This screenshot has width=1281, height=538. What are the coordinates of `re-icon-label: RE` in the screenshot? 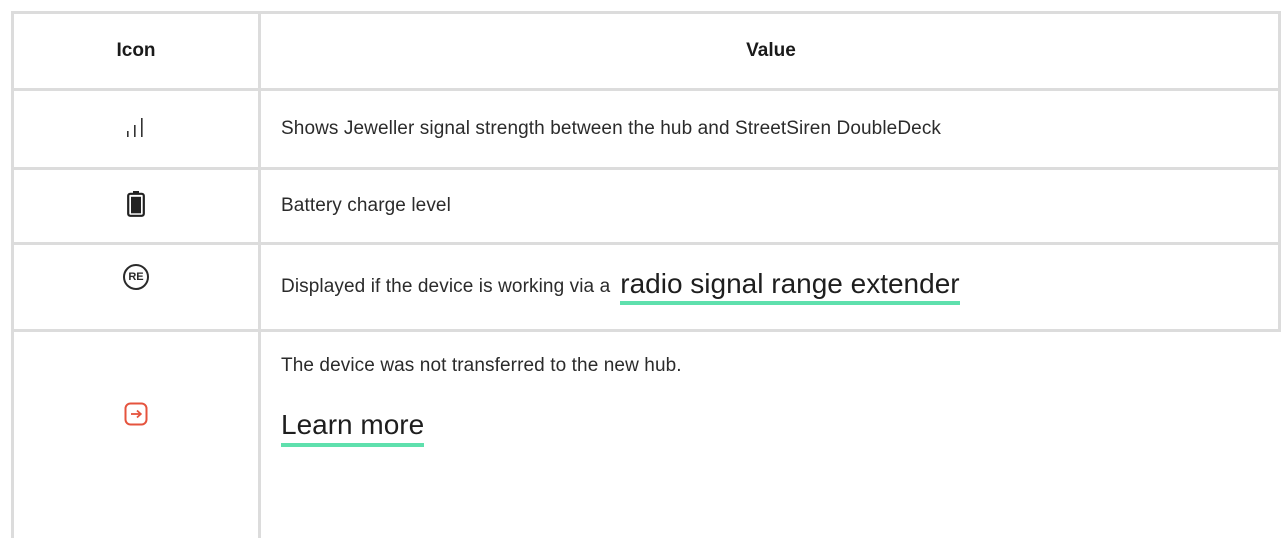 It's located at (136, 277).